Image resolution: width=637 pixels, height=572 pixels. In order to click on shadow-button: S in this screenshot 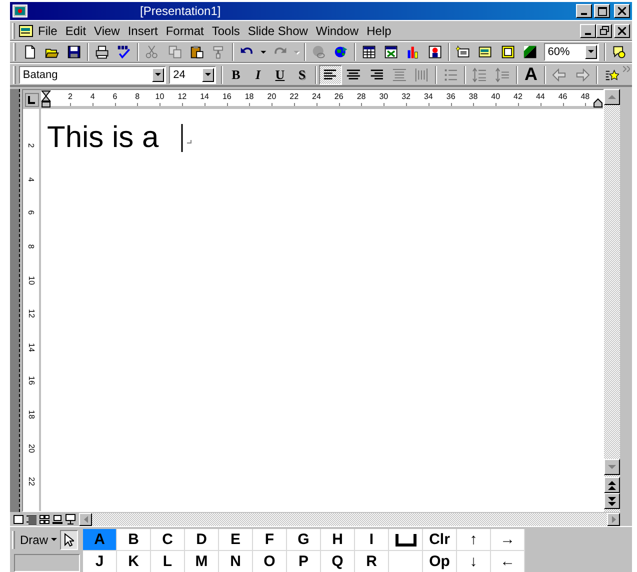, I will do `click(301, 74)`.